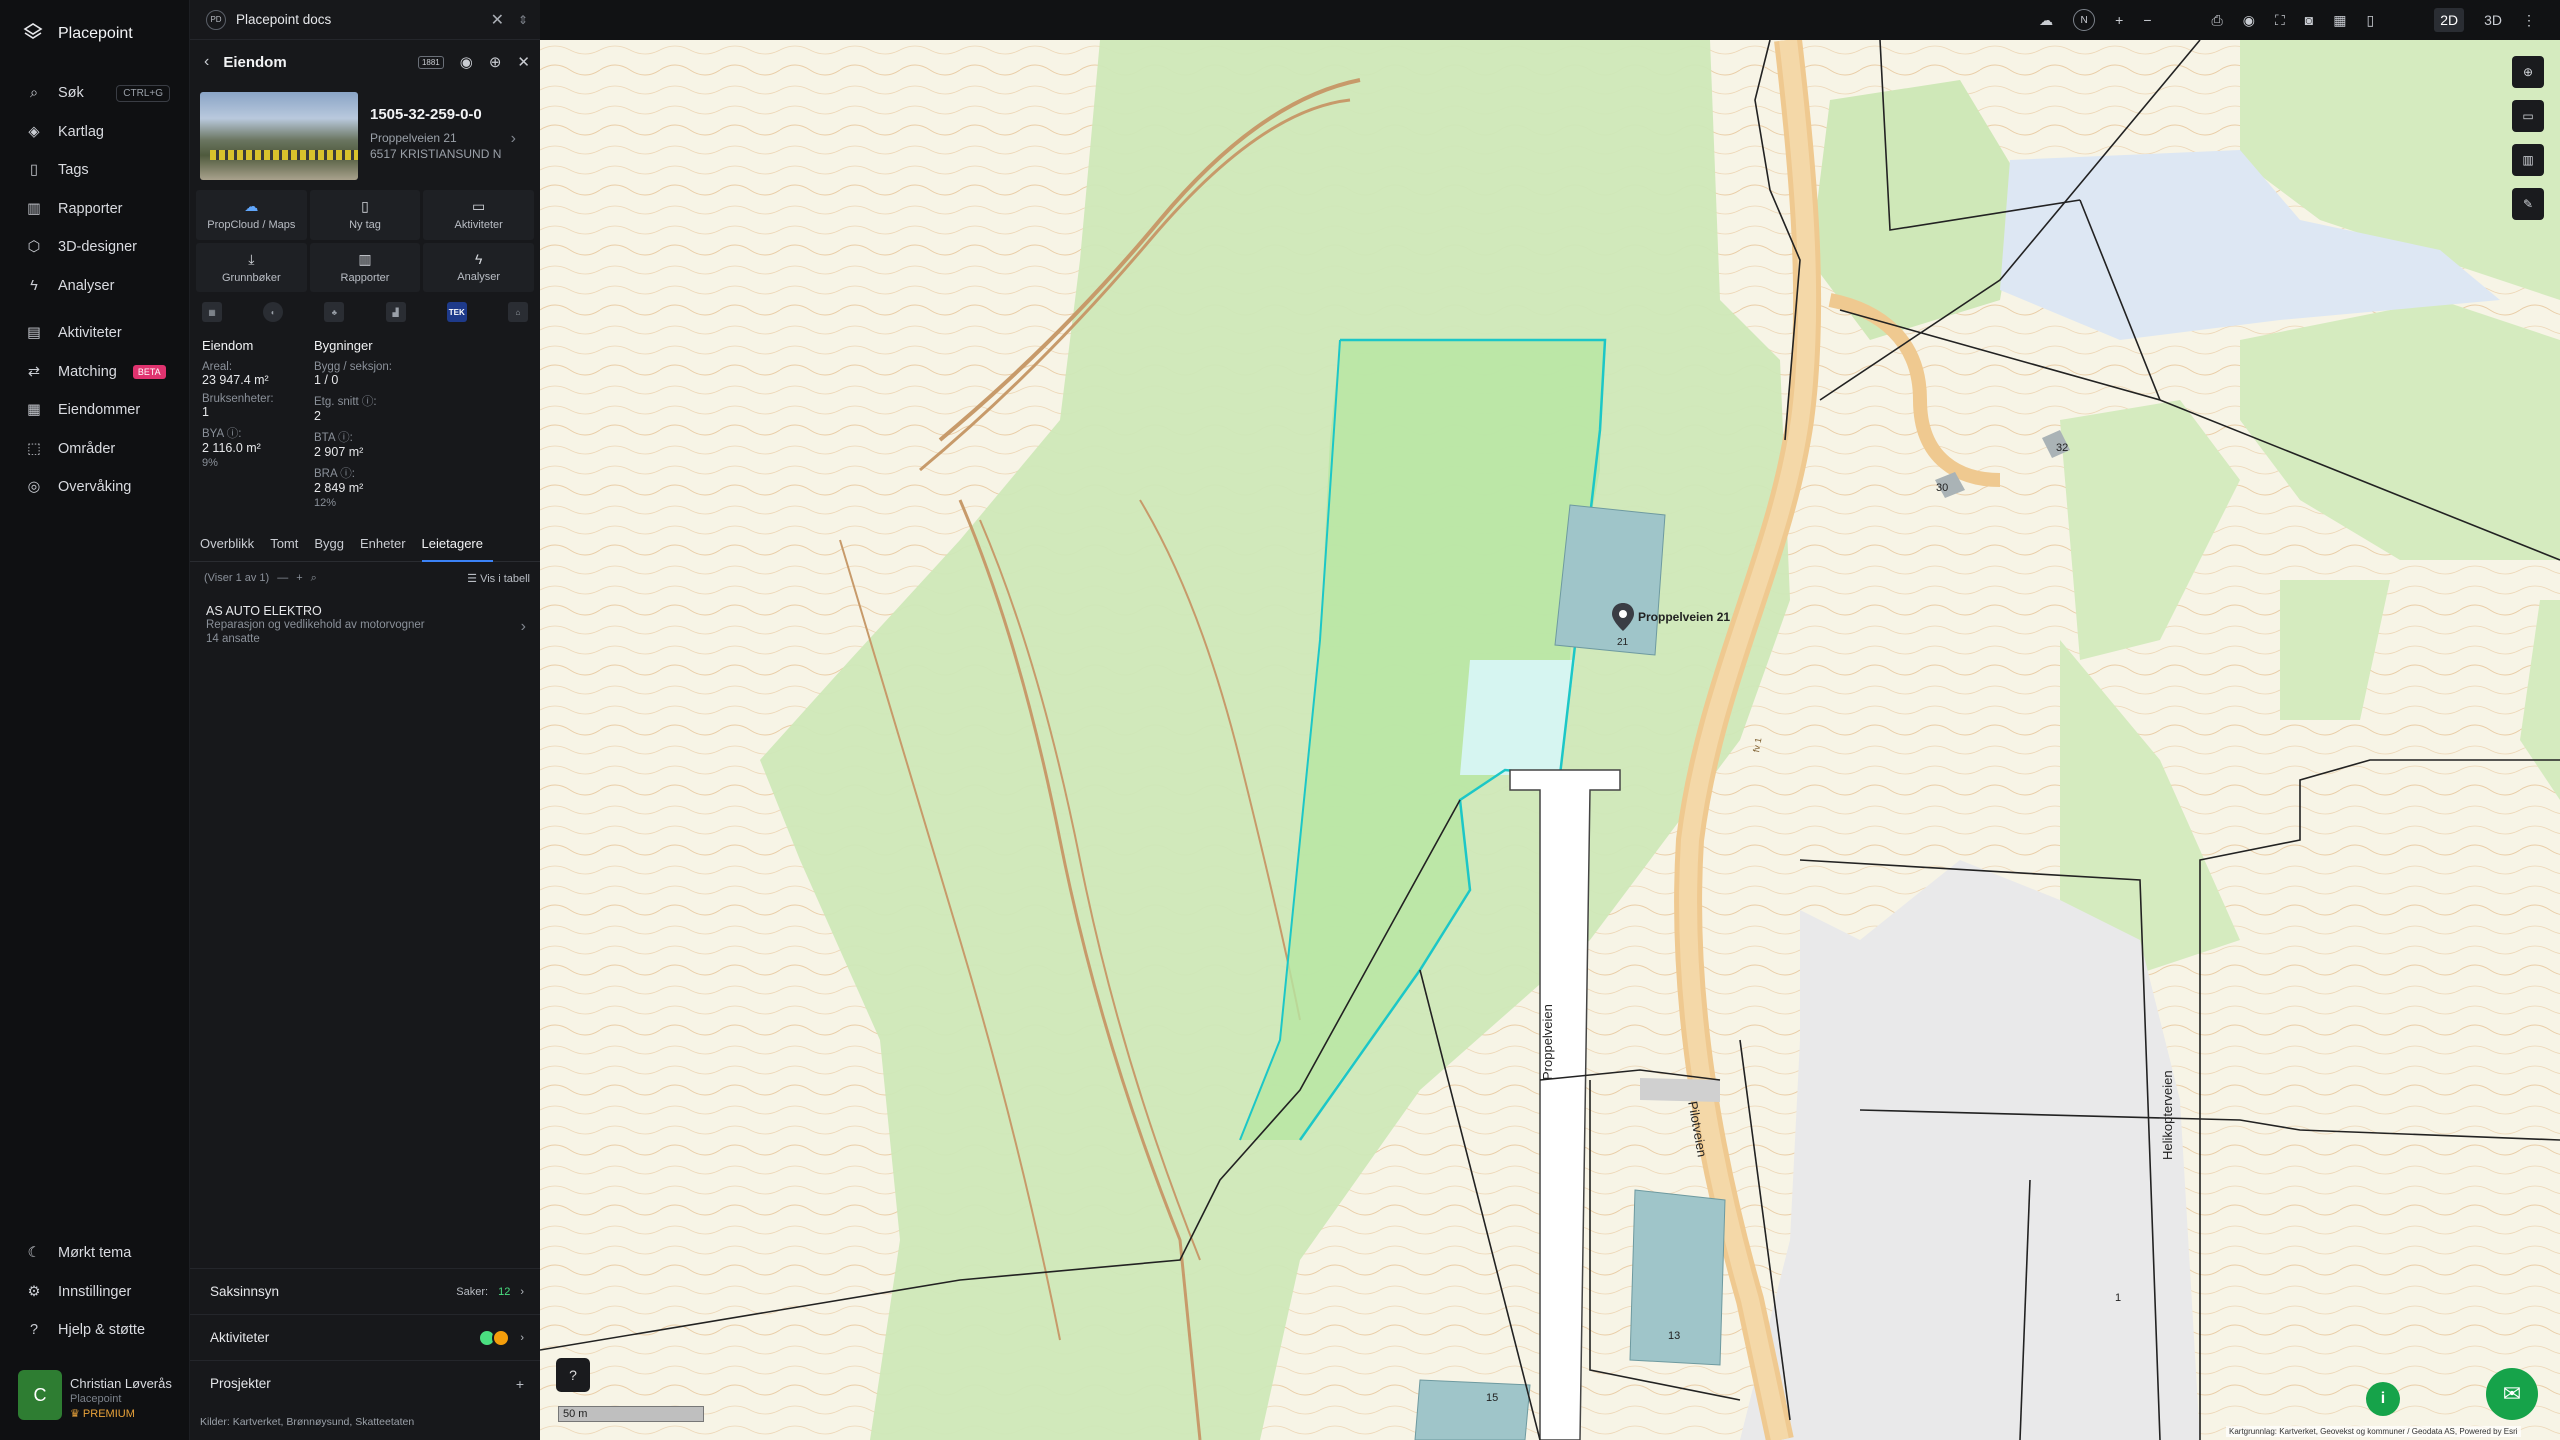  Describe the element at coordinates (573, 1375) in the screenshot. I see `help-icon: ?` at that location.